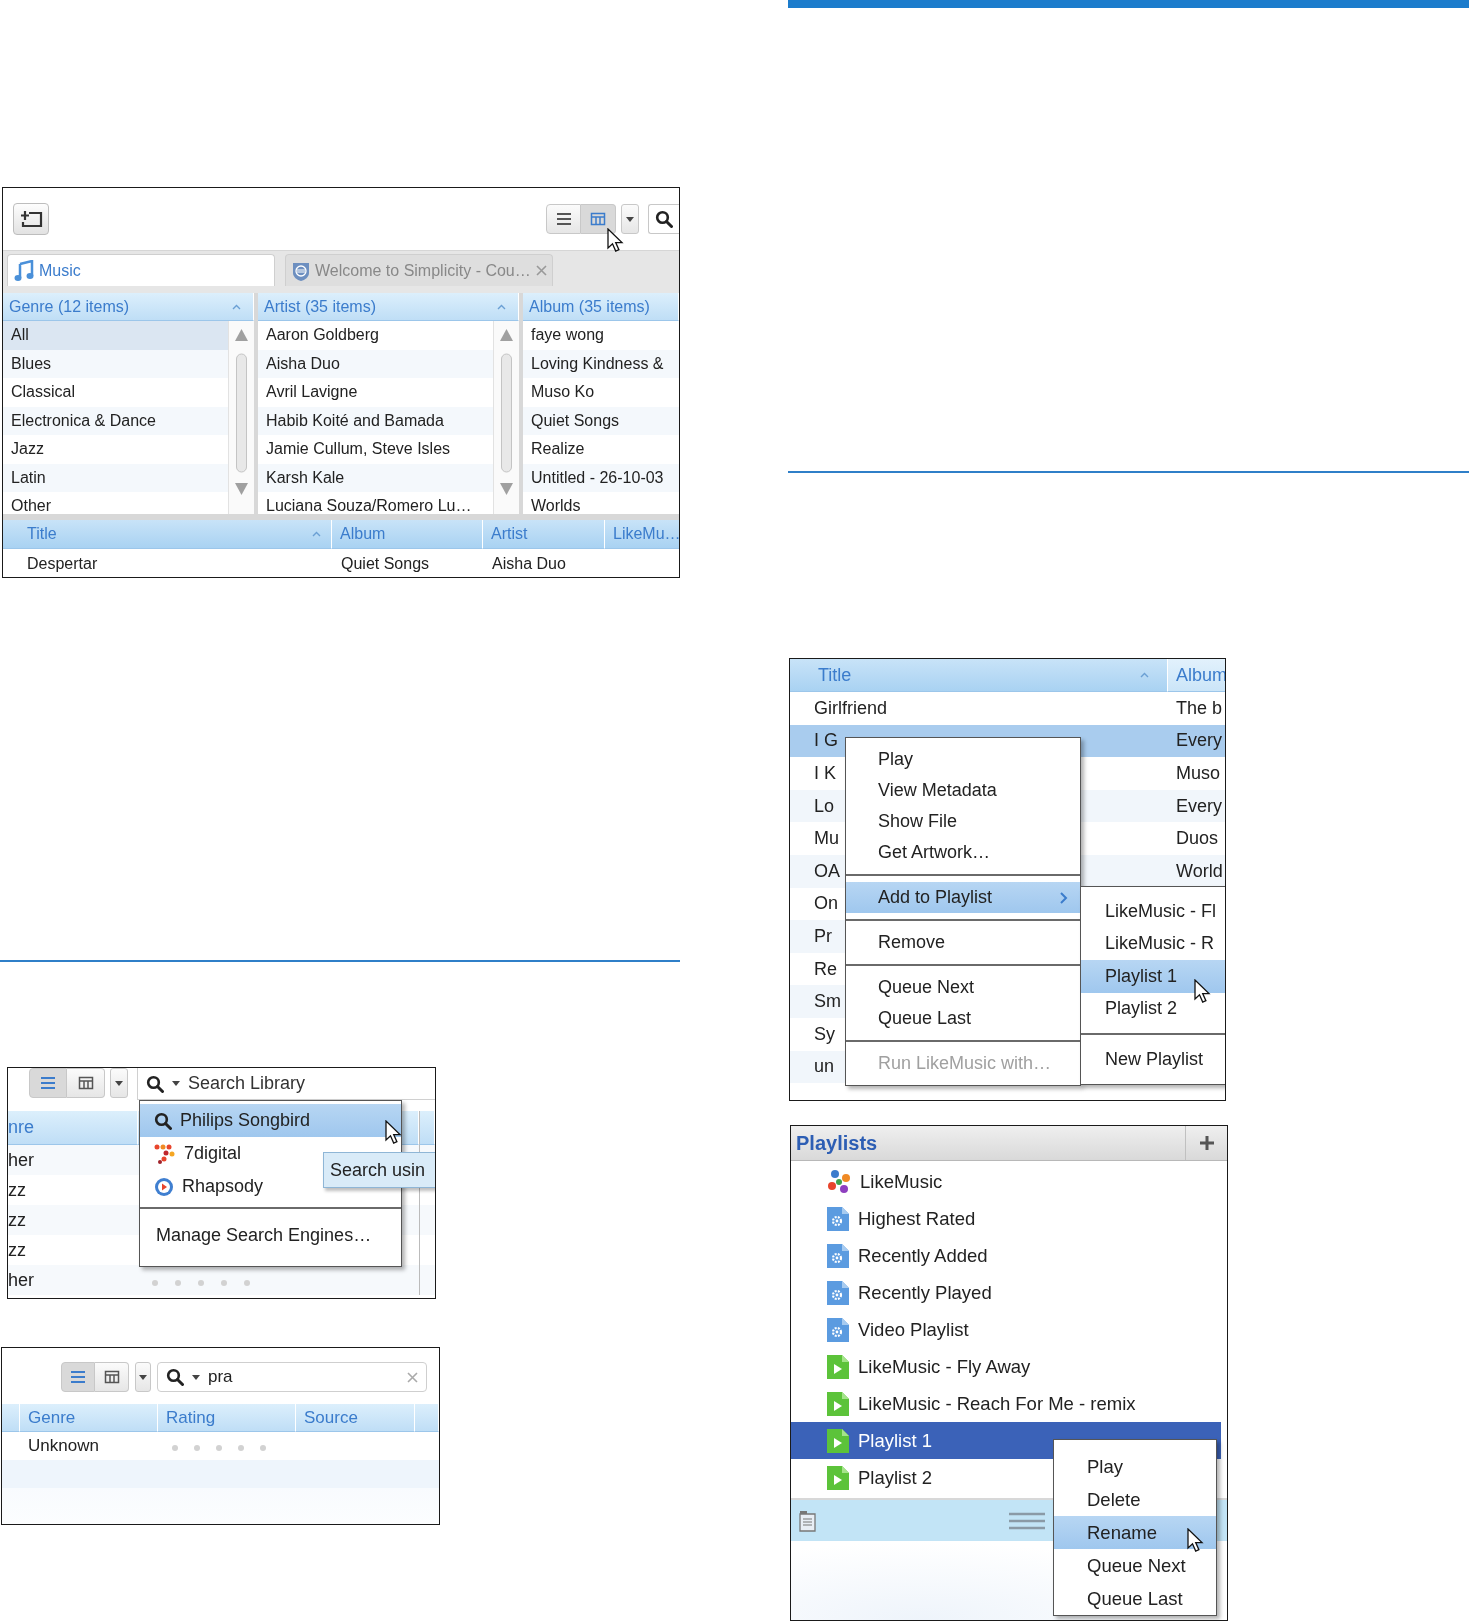  Describe the element at coordinates (824, 1066) in the screenshot. I see `table-cell: un` at that location.